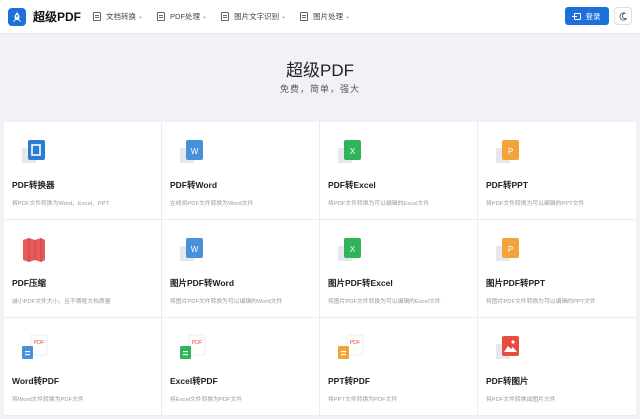 This screenshot has height=419, width=640. I want to click on nav-label: 图片文字识别, so click(257, 16).